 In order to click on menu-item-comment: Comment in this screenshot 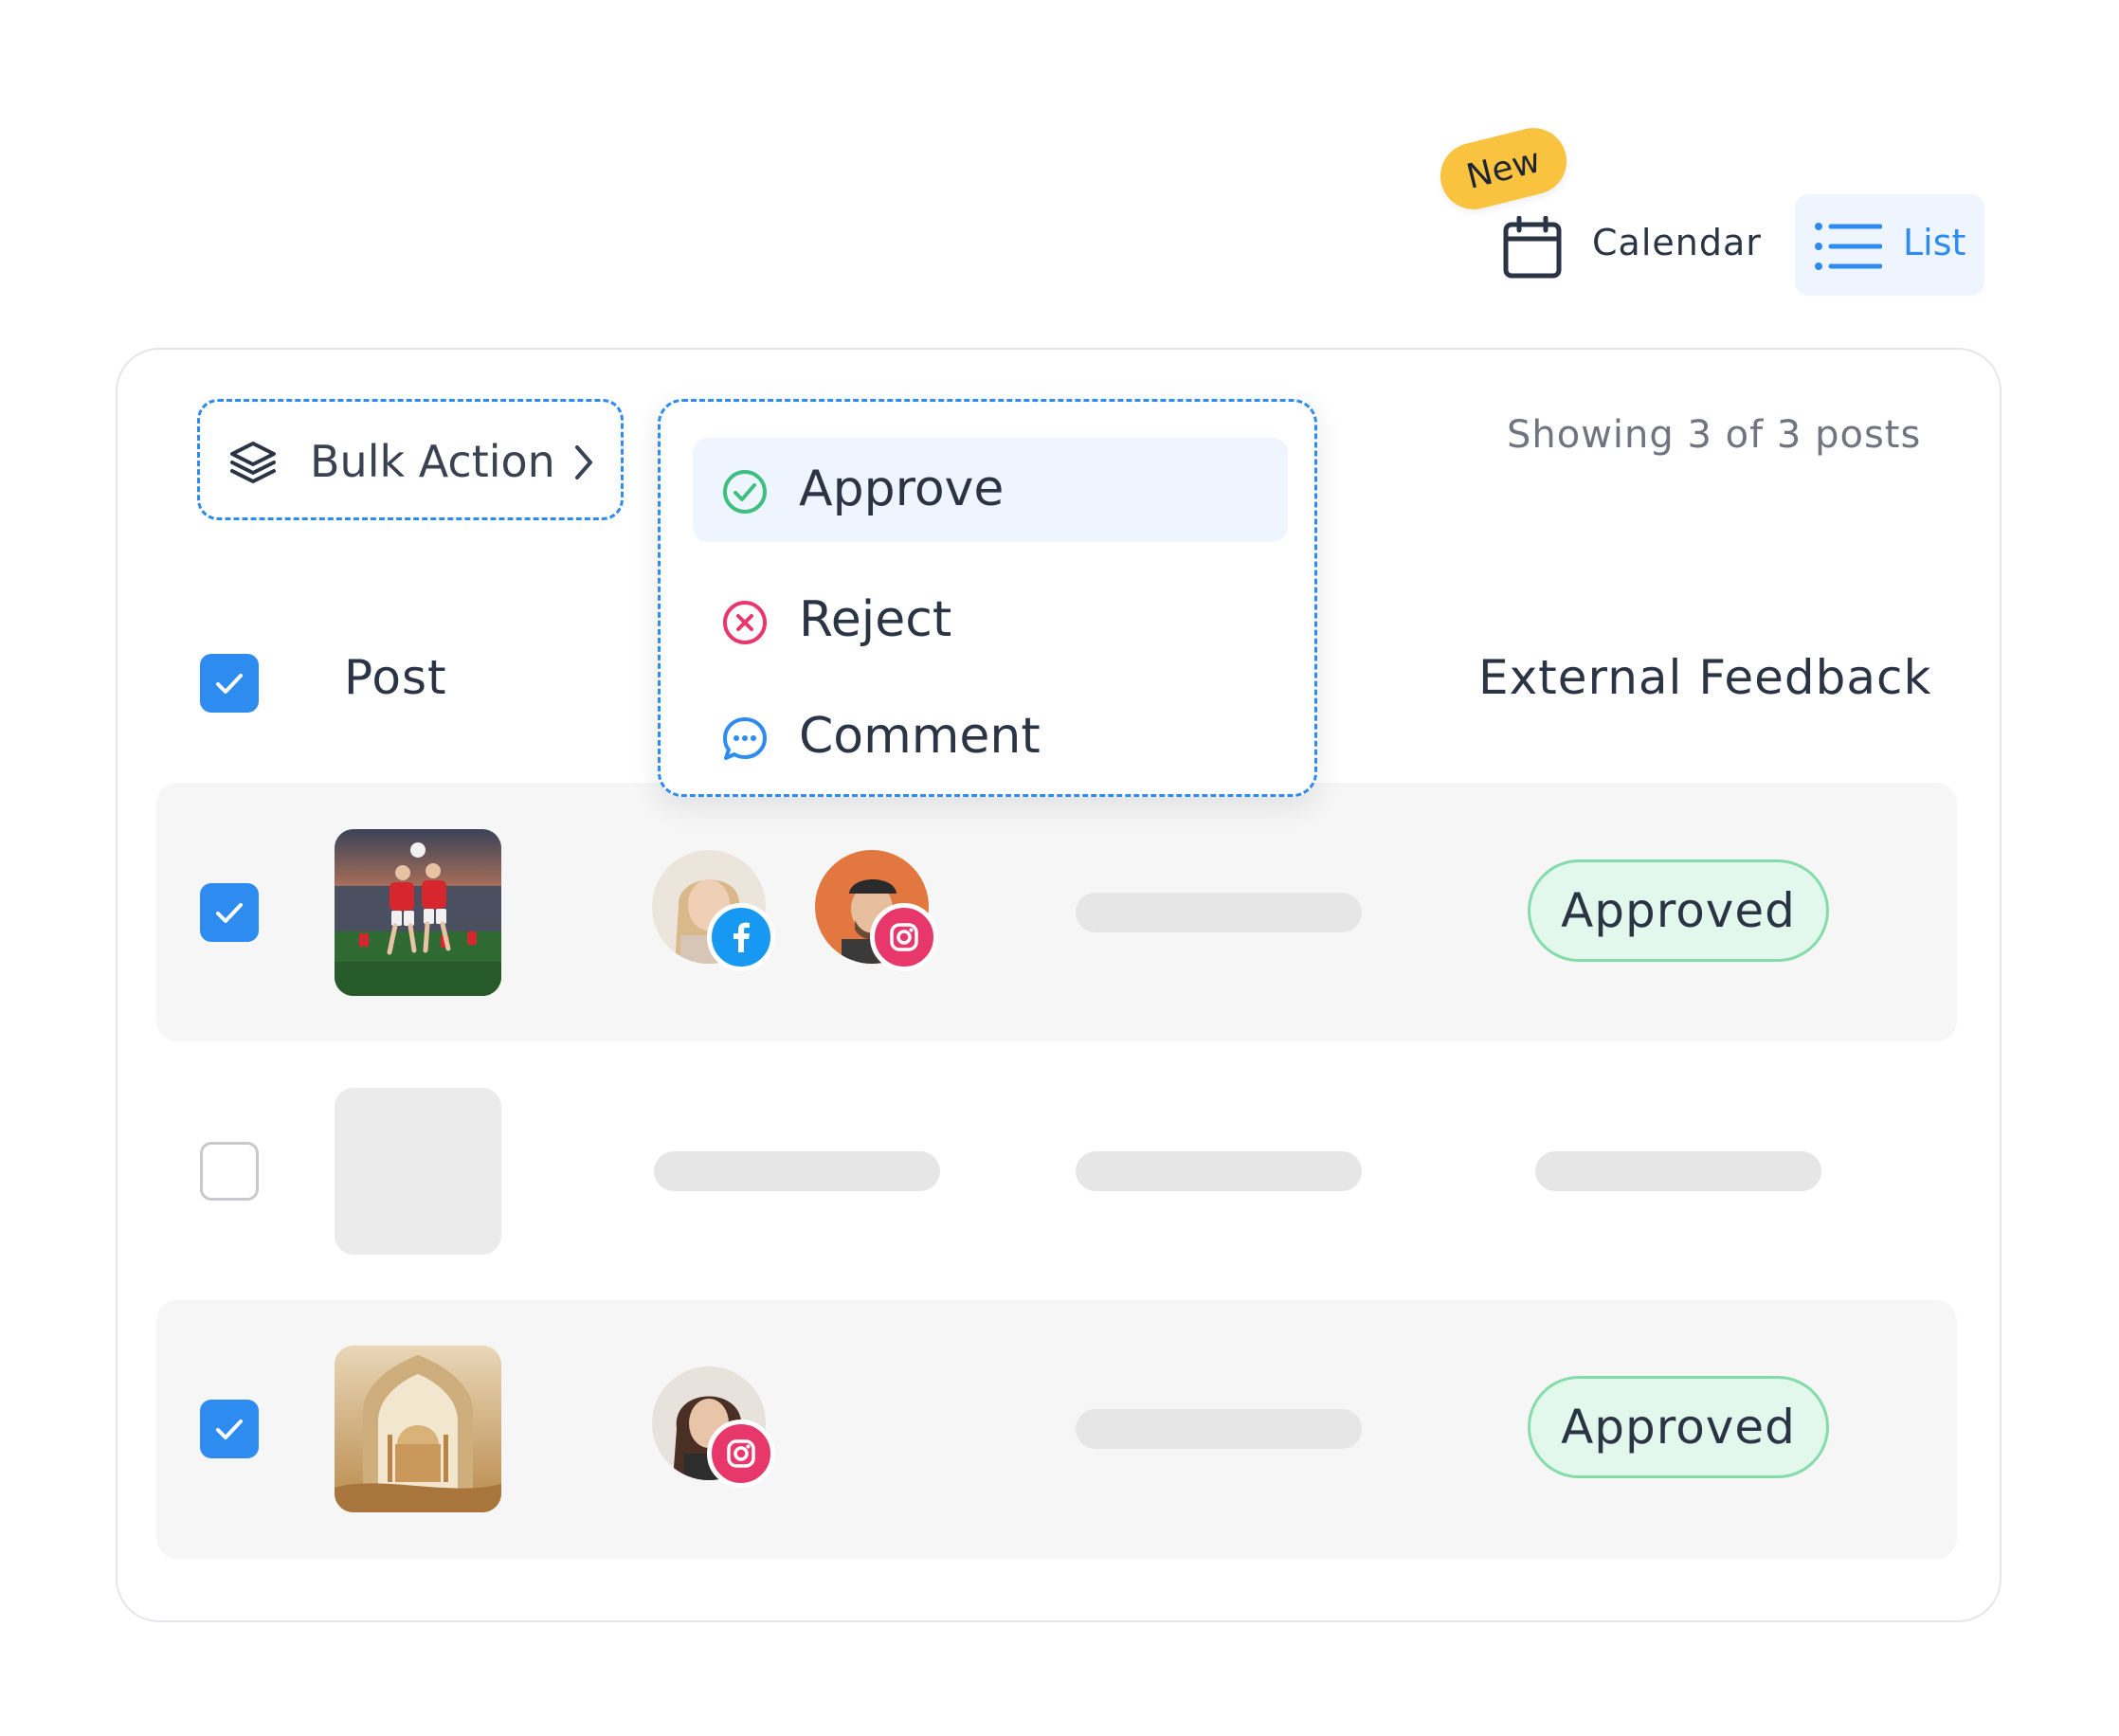, I will do `click(990, 737)`.